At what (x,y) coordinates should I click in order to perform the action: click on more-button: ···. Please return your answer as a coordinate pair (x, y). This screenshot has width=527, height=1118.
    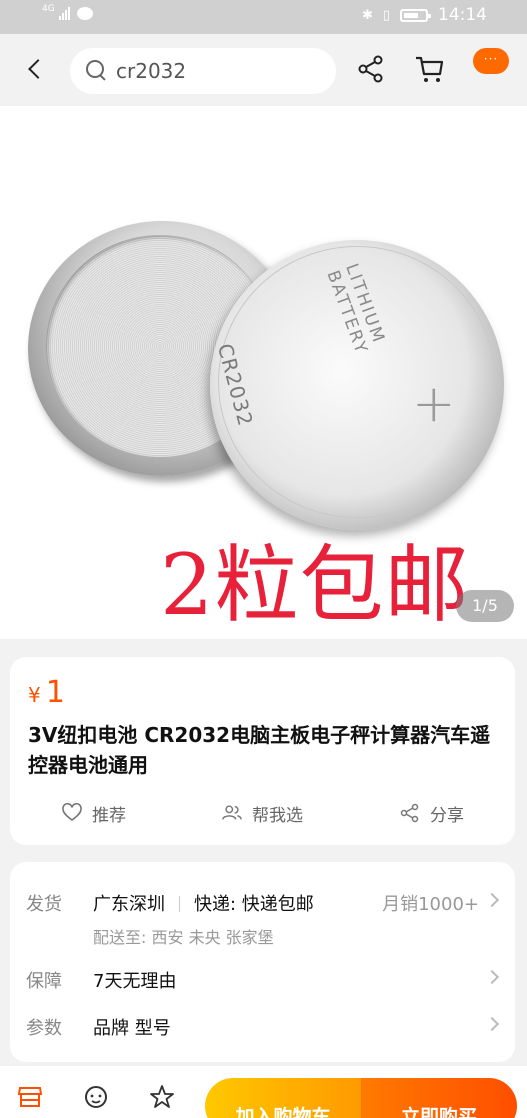
    Looking at the image, I should click on (491, 61).